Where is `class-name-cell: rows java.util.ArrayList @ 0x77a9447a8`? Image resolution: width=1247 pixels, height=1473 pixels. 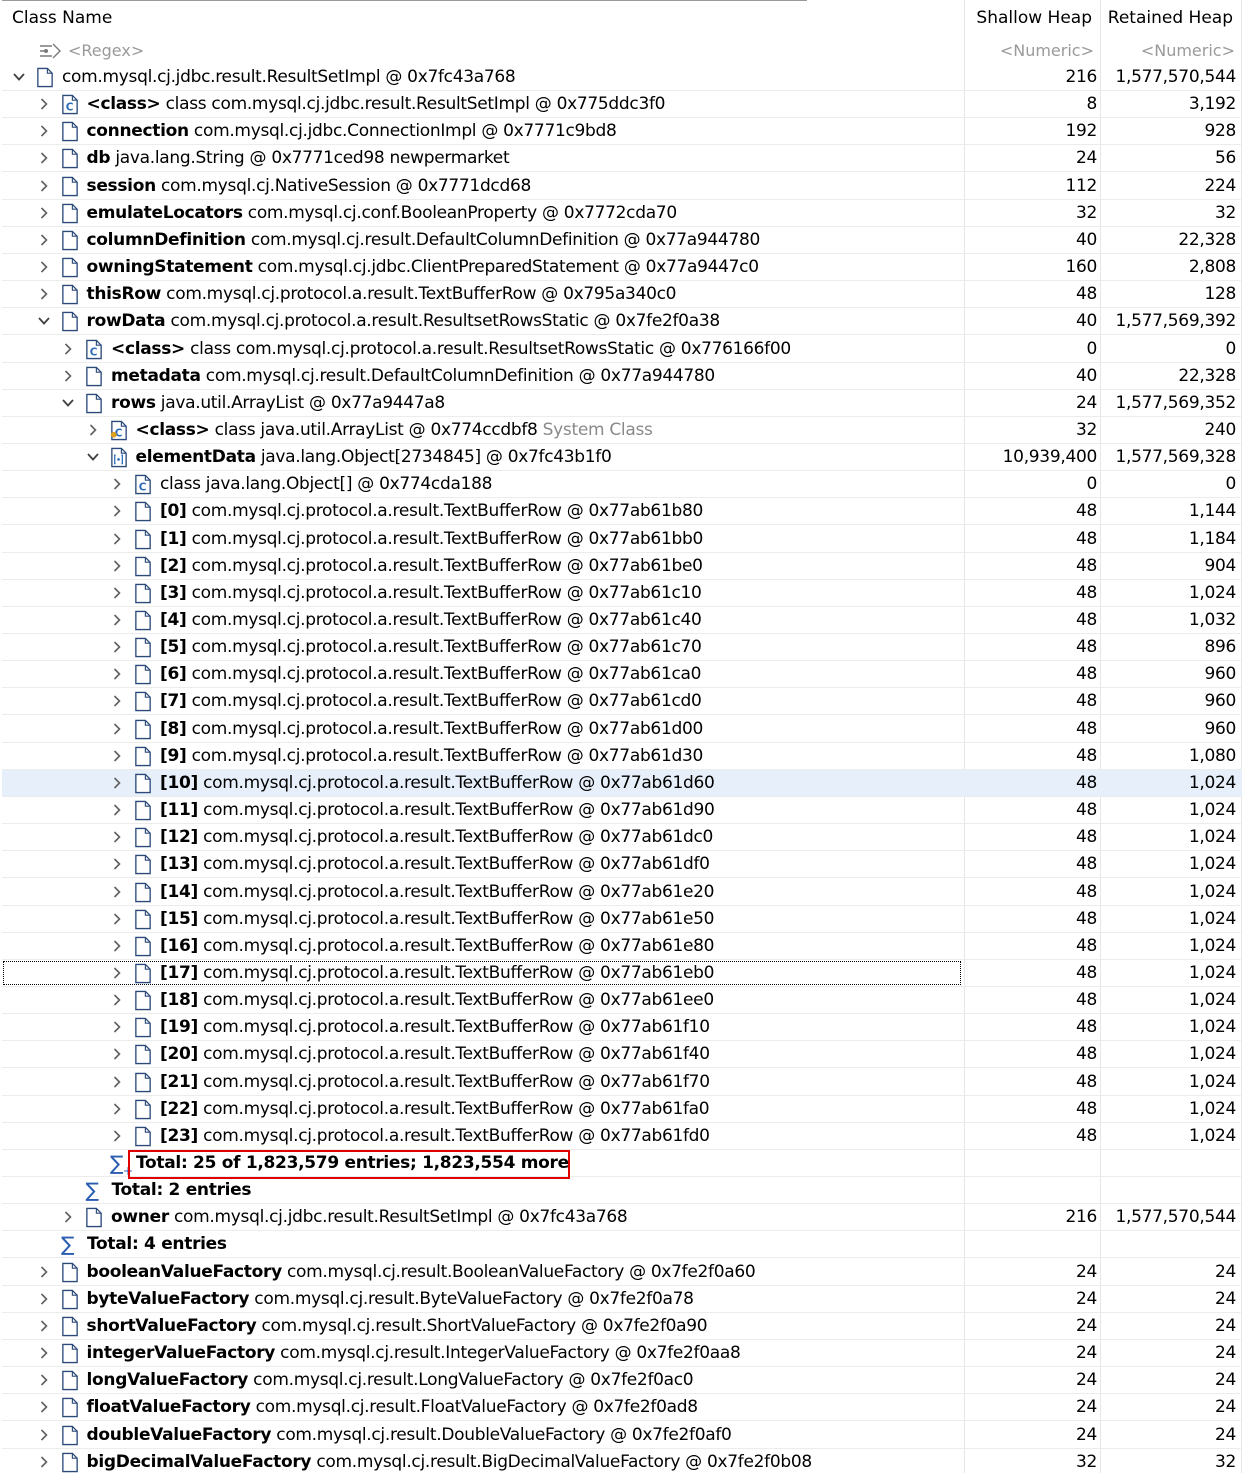
class-name-cell: rows java.util.ArrayList @ 0x77a9447a8 is located at coordinates (482, 403).